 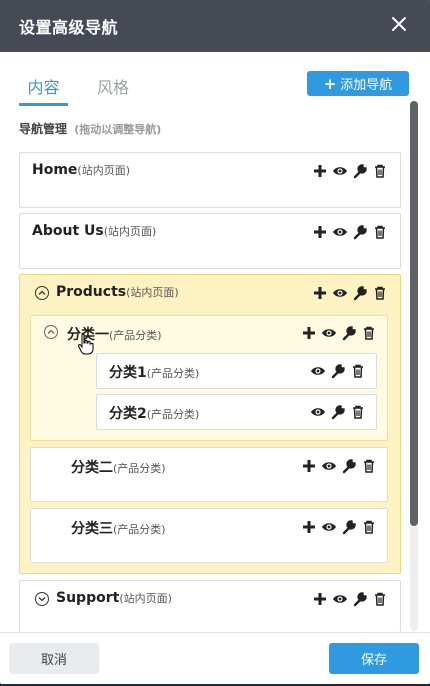 I want to click on nav-item-label: 分类2(产品分类), so click(x=154, y=413).